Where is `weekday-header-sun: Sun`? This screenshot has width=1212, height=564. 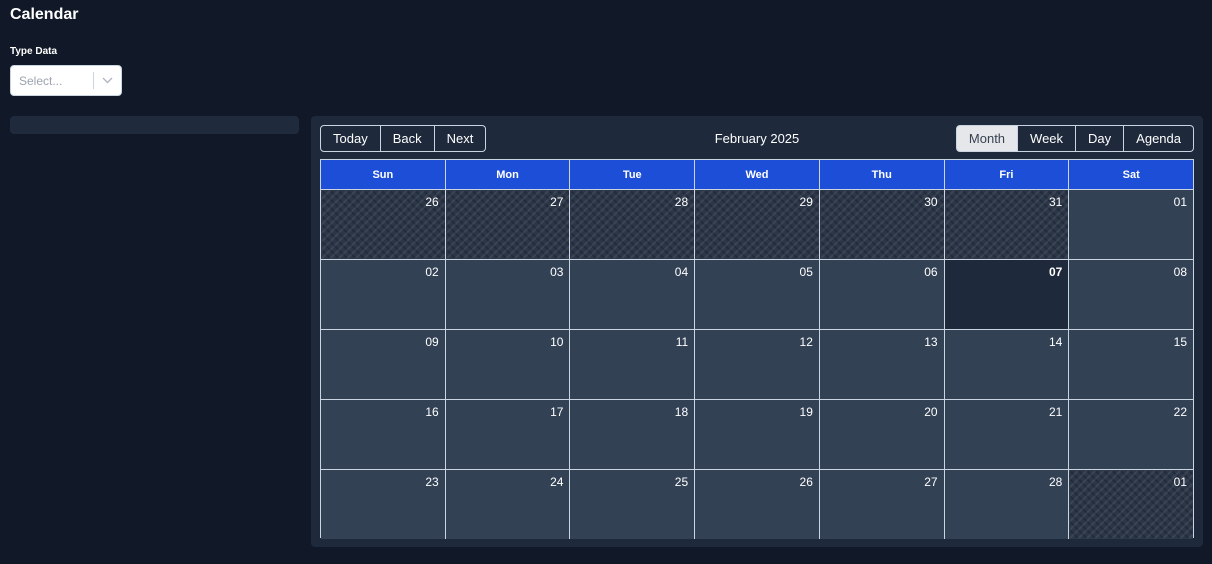
weekday-header-sun: Sun is located at coordinates (383, 174).